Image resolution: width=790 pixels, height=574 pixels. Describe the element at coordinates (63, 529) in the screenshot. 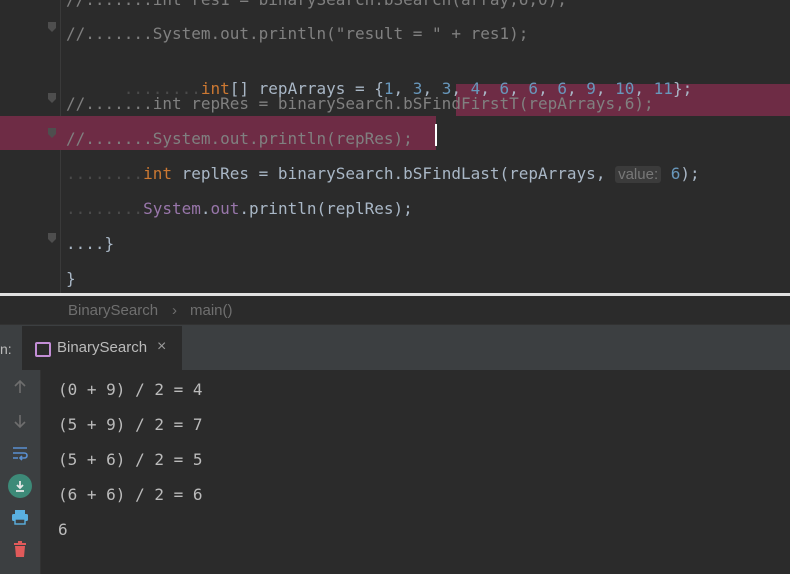

I see `console-line: 6` at that location.